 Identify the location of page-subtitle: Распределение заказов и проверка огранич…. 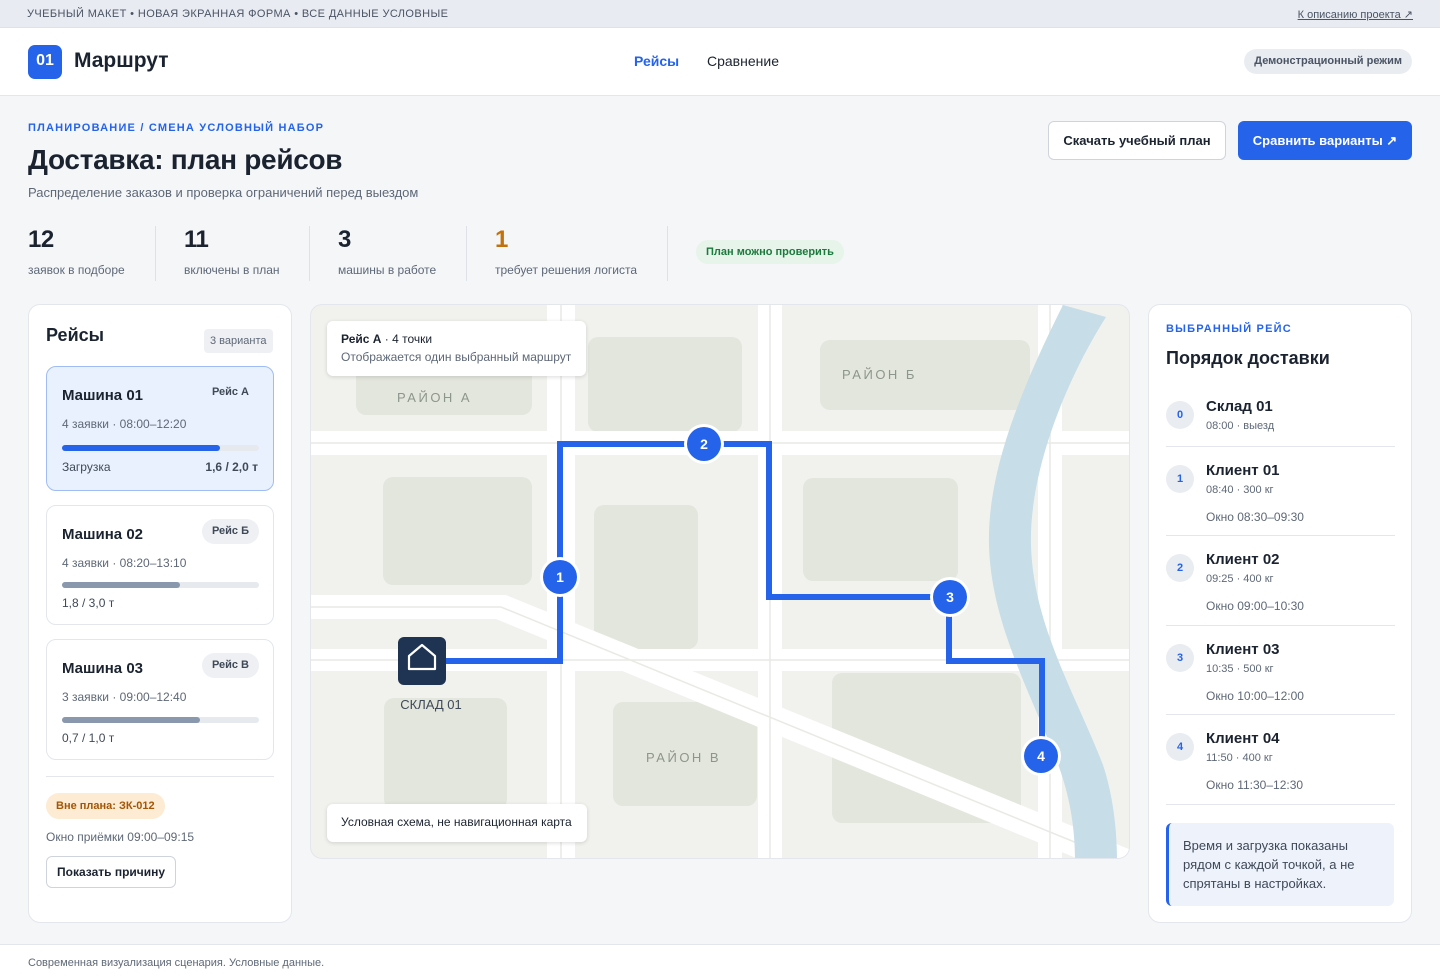
(223, 192).